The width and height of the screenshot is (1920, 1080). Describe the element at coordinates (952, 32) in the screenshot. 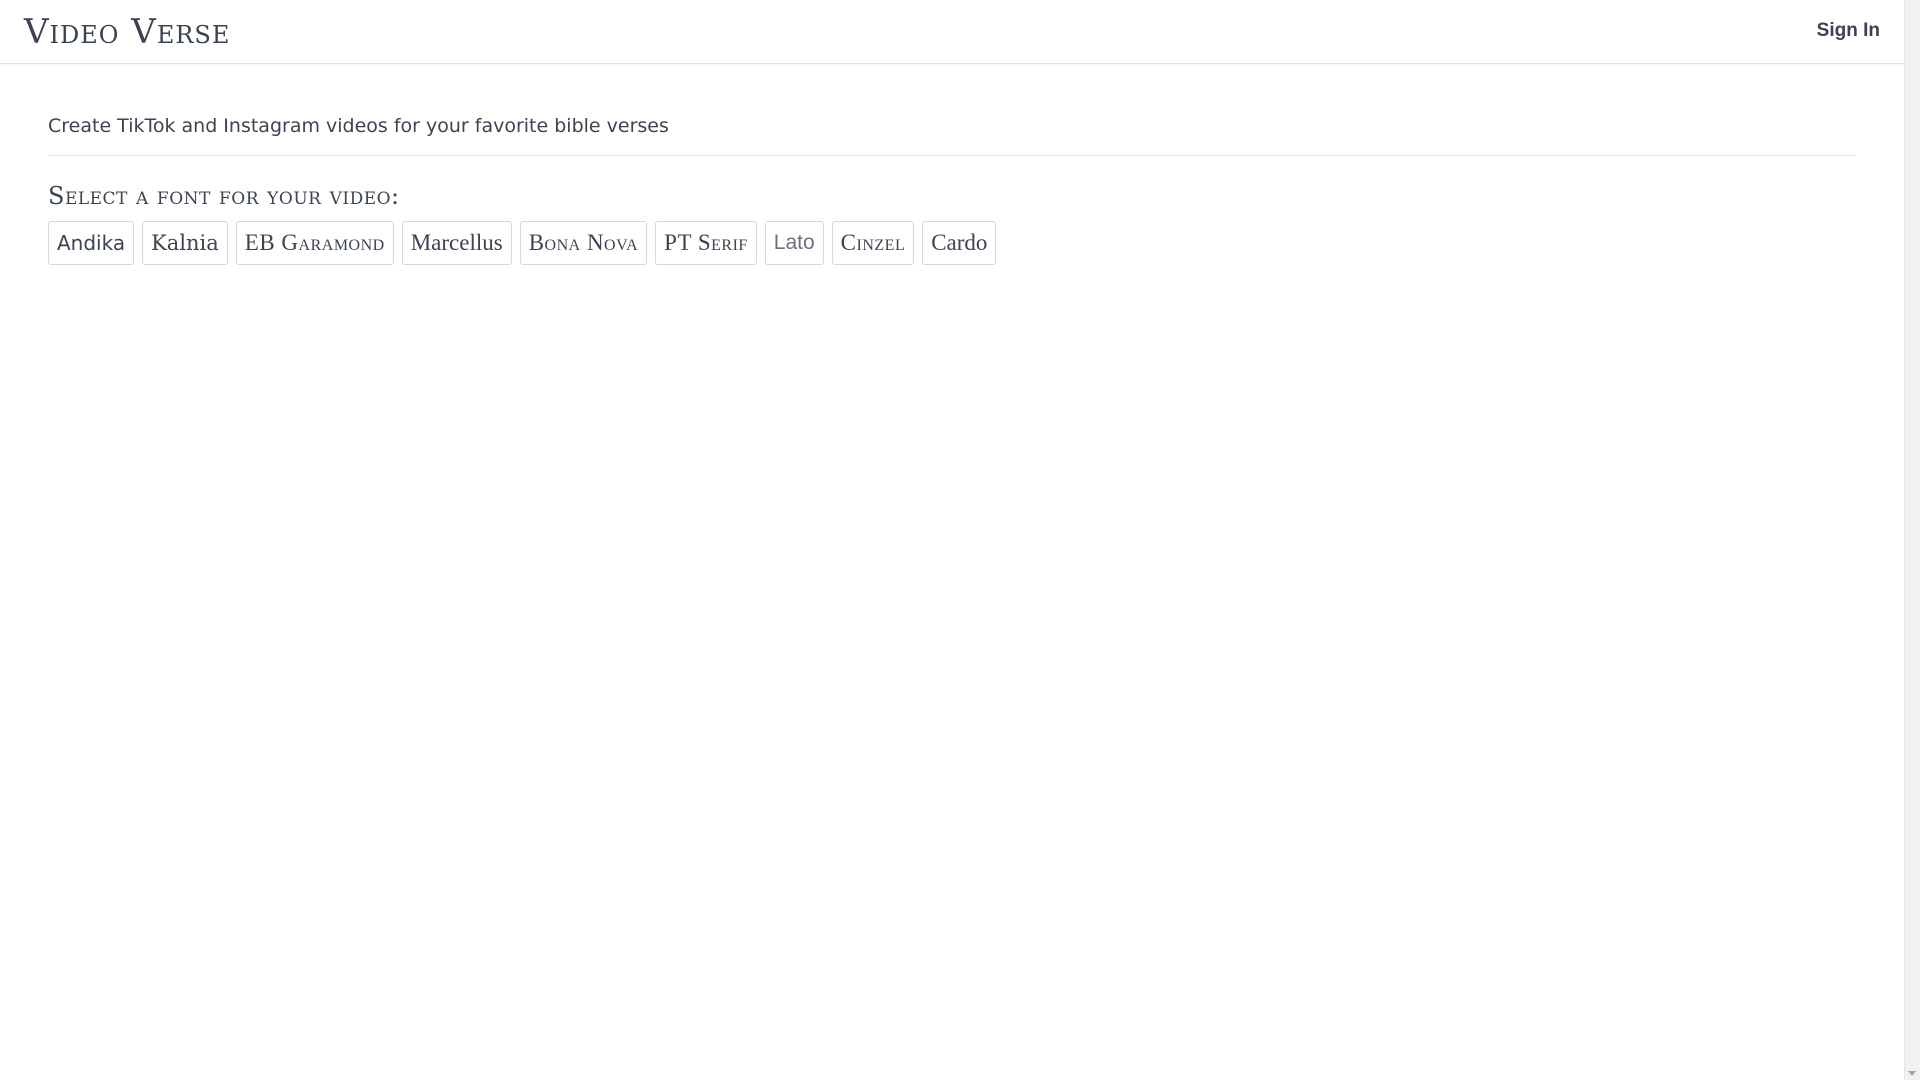

I see `top-navbar: Video Verse Sign In` at that location.